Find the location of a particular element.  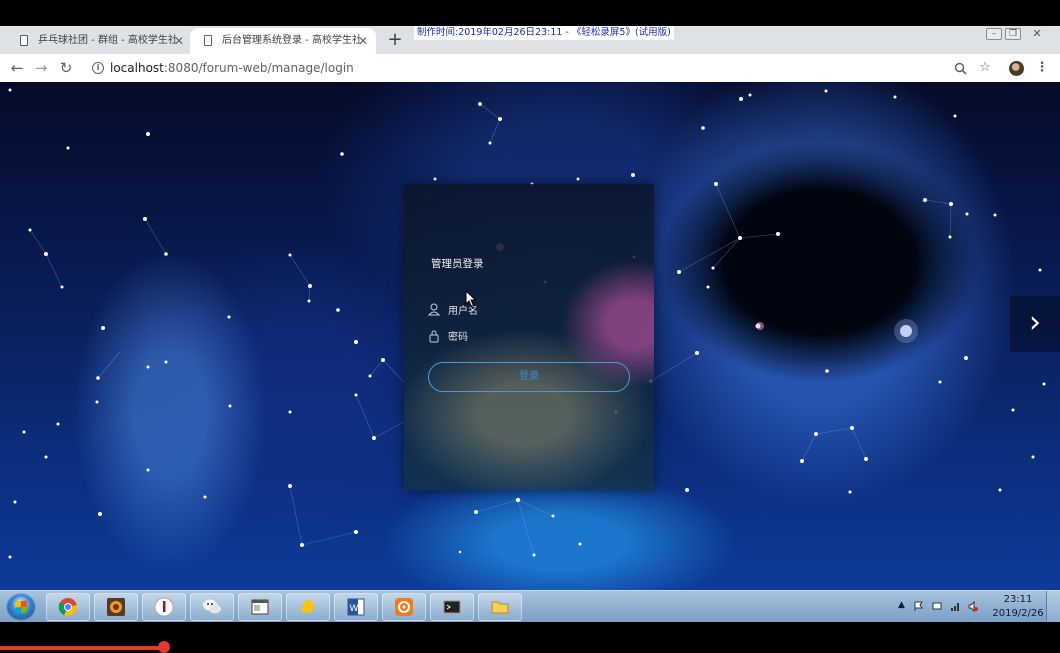

star-icon: ☆ is located at coordinates (985, 68).